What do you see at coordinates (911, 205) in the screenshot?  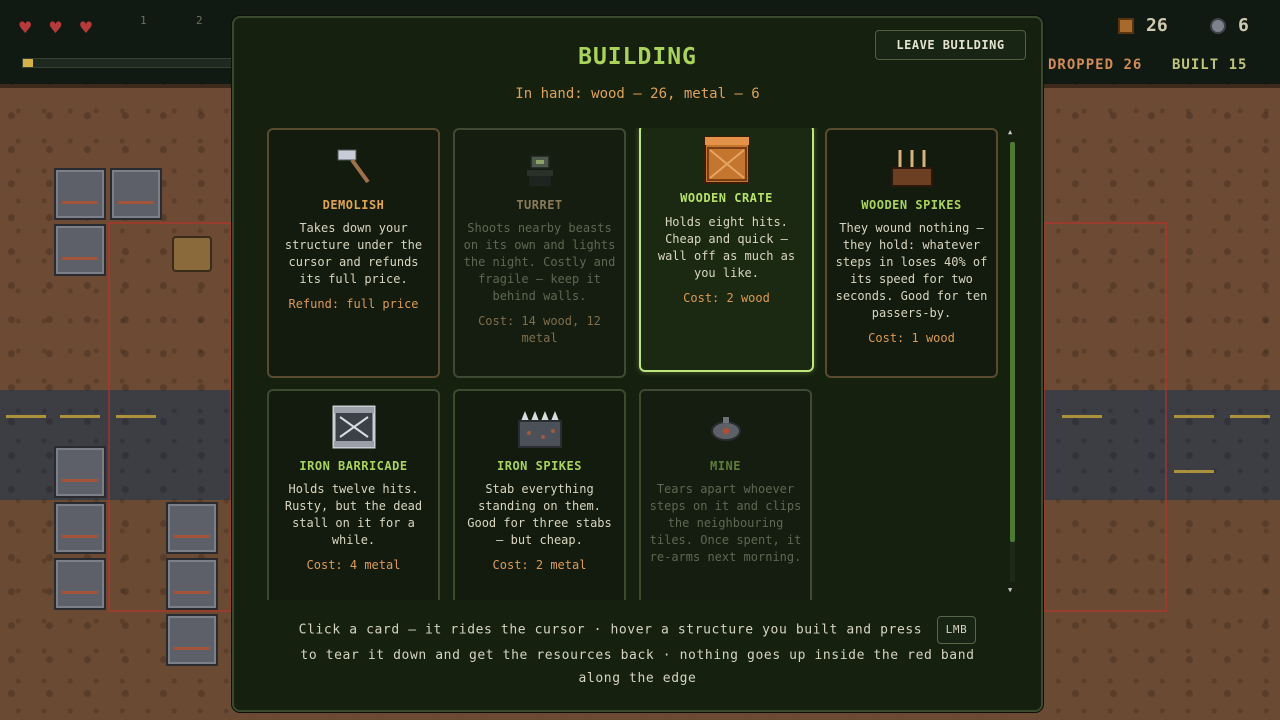 I see `card-title: WOODEN SPIKES` at bounding box center [911, 205].